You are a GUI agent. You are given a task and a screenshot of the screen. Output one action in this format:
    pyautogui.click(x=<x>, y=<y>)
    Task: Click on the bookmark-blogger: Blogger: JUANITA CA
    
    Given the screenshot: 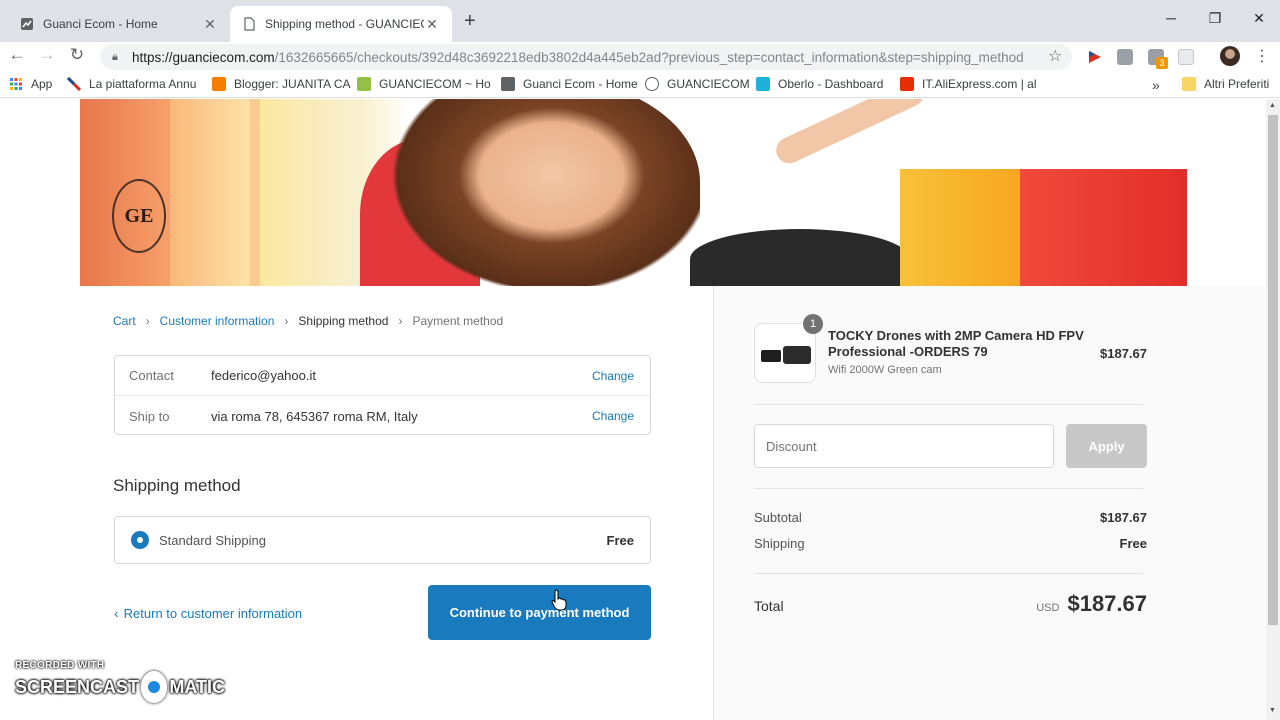 What is the action you would take?
    pyautogui.click(x=281, y=84)
    